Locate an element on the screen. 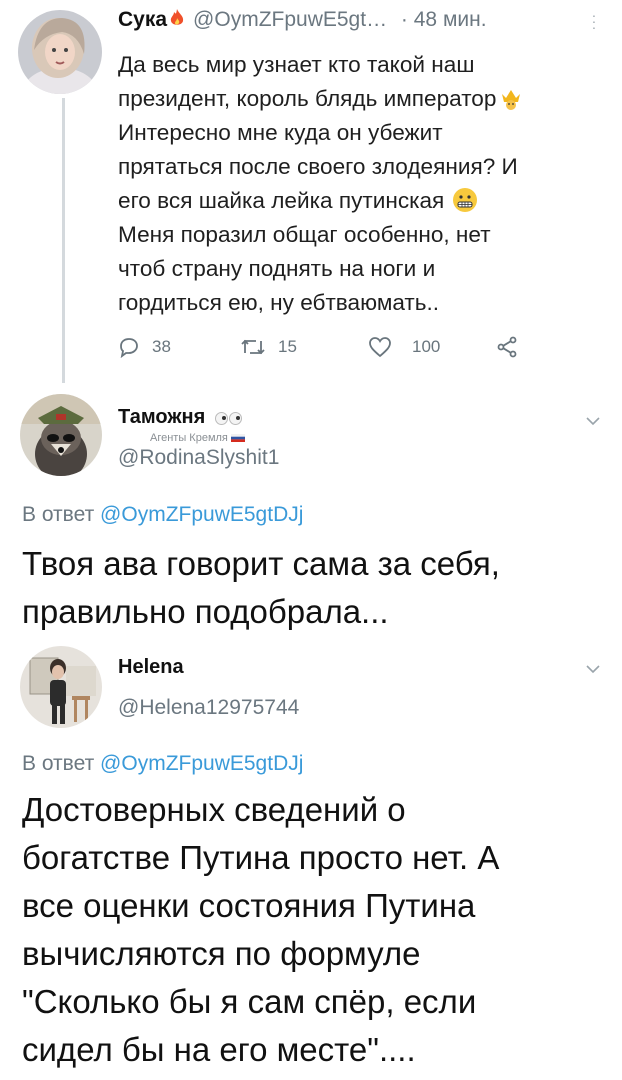  avatar-tweet3 is located at coordinates (61, 687).